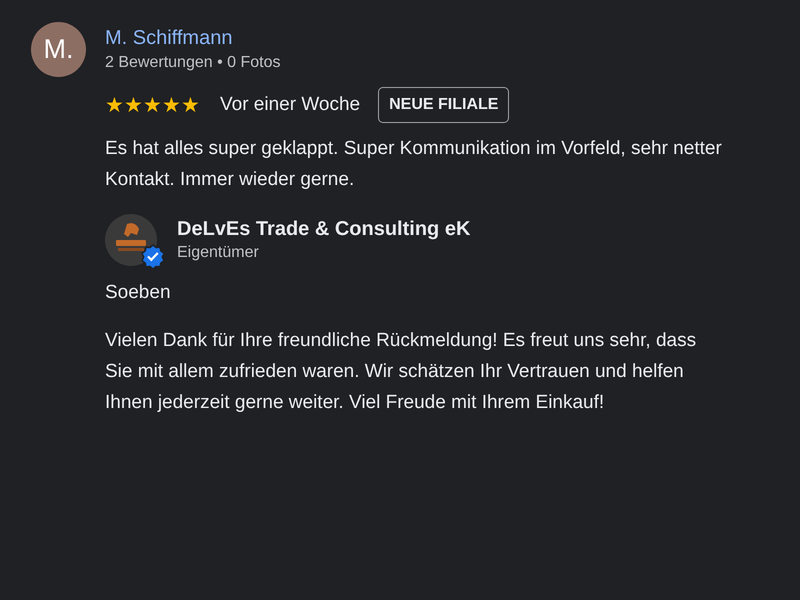  I want to click on author-meta: 2 Bewertungen • 0 Fotos, so click(193, 63).